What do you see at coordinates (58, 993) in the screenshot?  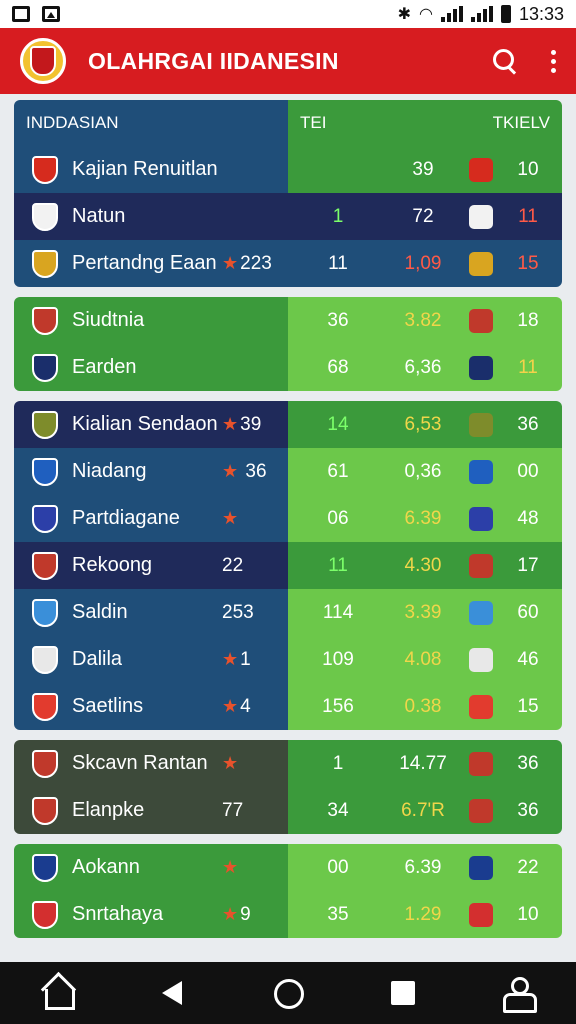 I see `home-icon` at bounding box center [58, 993].